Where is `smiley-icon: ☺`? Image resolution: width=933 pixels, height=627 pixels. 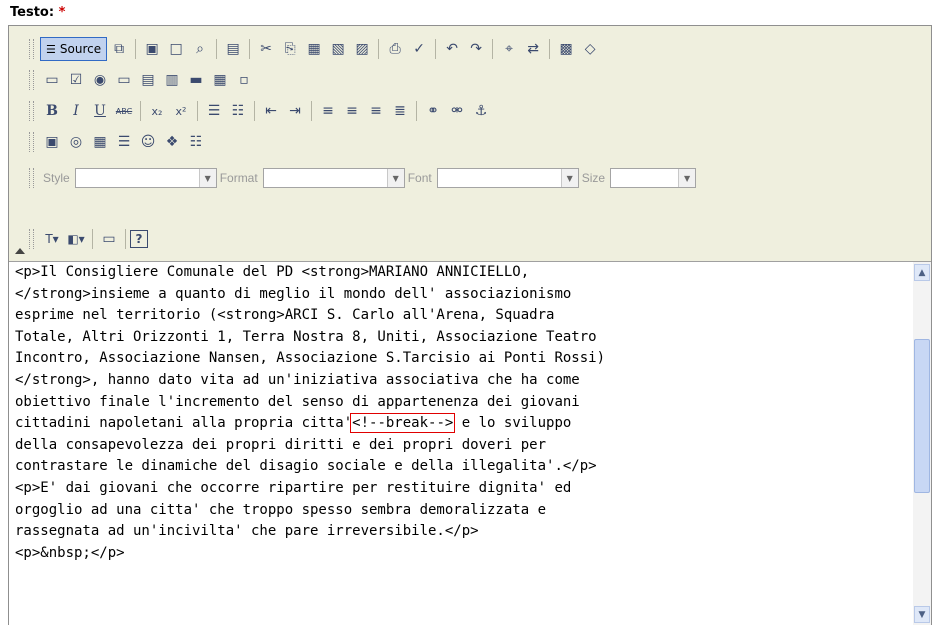
smiley-icon: ☺ is located at coordinates (148, 142).